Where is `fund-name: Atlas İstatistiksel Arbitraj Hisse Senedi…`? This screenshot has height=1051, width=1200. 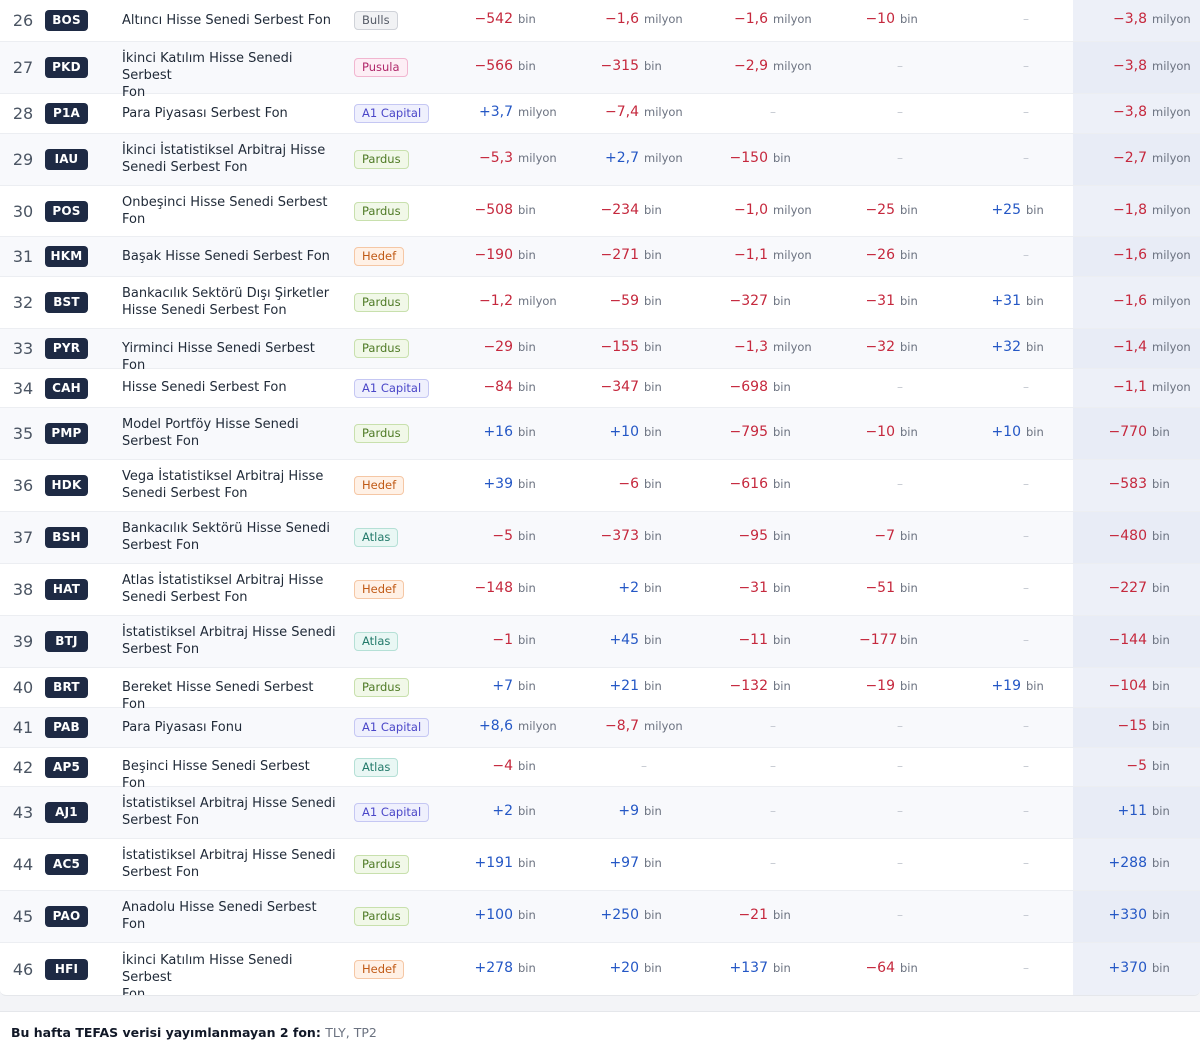
fund-name: Atlas İstatistiksel Arbitraj Hisse Senedi… is located at coordinates (229, 589).